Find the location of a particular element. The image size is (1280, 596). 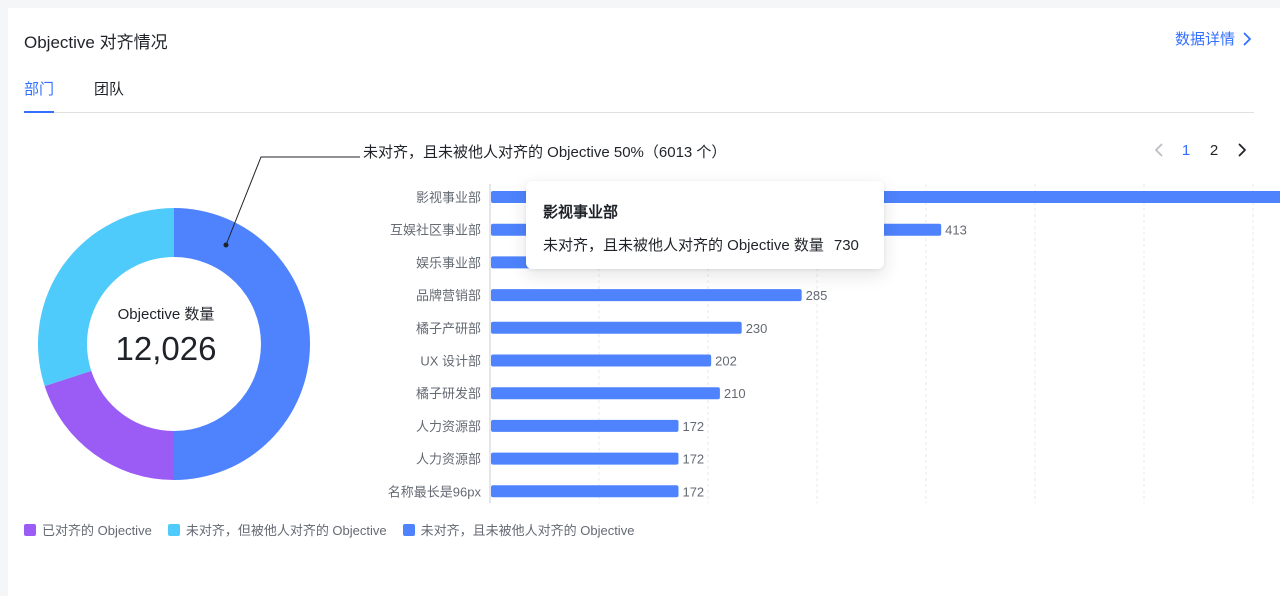

bar-category-label: 橘子产研部 is located at coordinates (448, 328).